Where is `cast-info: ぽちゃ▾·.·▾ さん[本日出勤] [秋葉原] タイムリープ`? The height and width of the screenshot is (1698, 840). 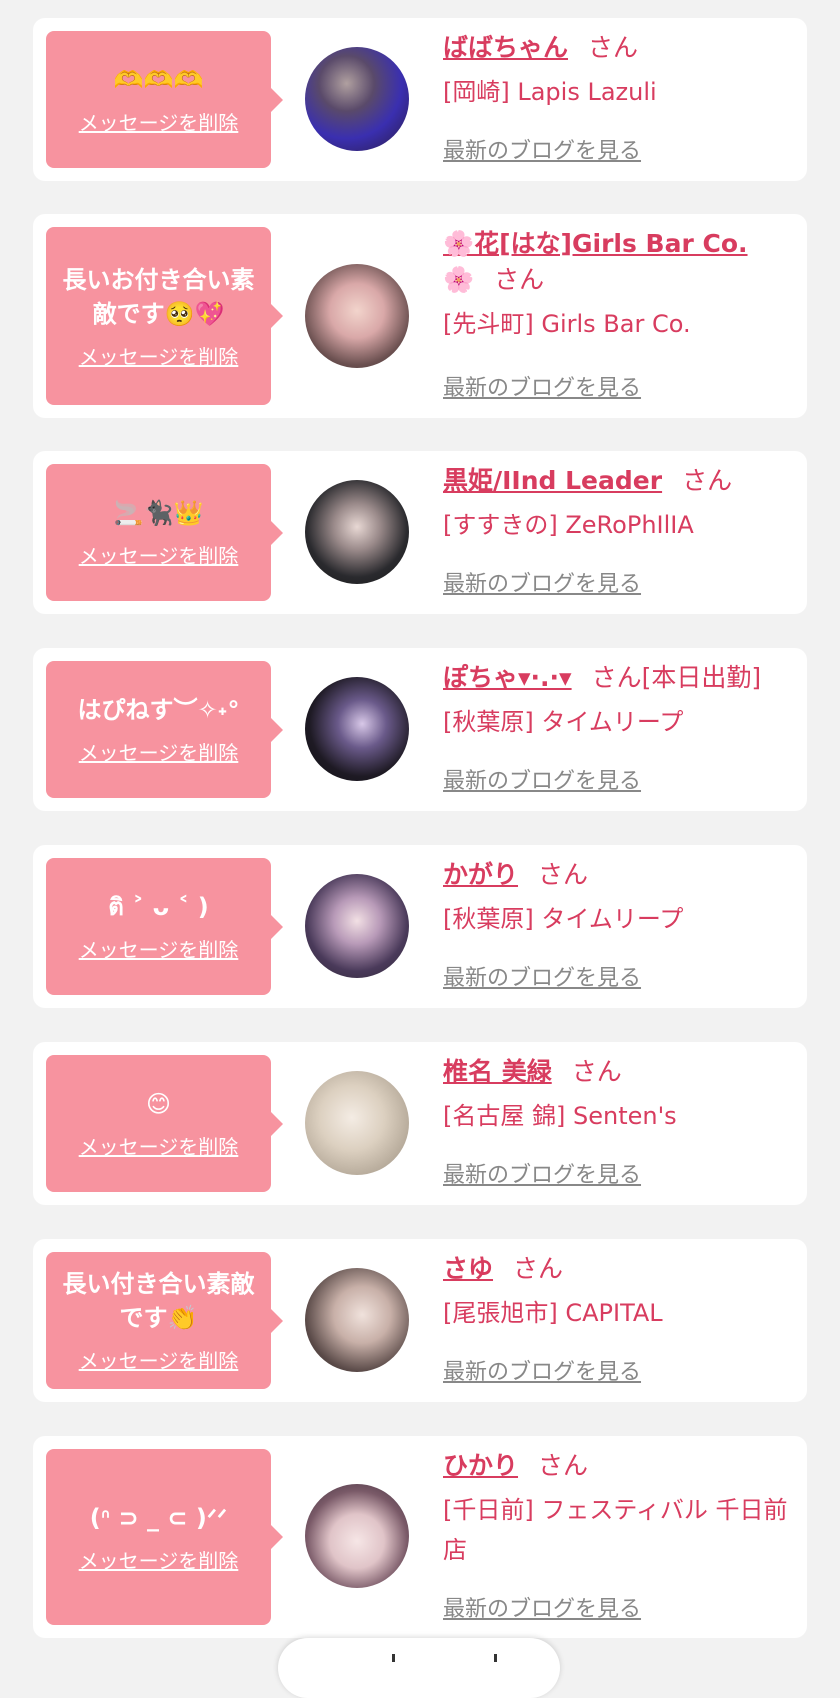
cast-info: ぽちゃ▾·.·▾ さん[本日出勤] [秋葉原] タイムリープ is located at coordinates (623, 701).